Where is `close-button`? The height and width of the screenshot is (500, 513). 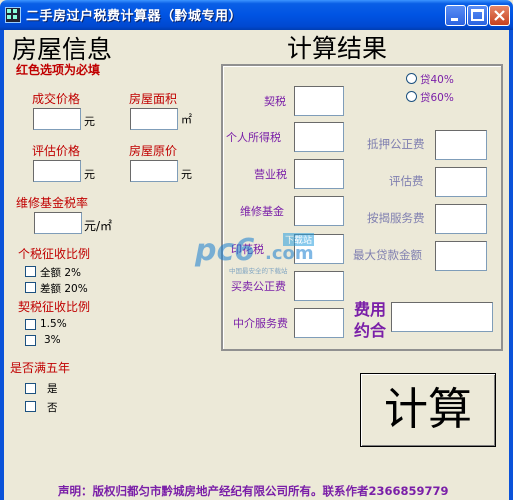
close-button is located at coordinates (499, 15).